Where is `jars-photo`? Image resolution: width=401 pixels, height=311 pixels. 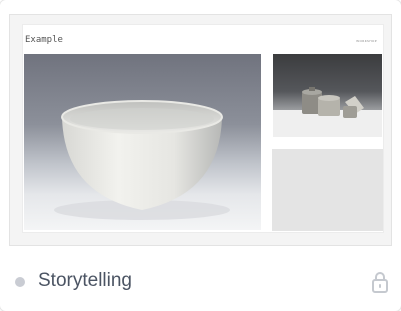 jars-photo is located at coordinates (327, 95).